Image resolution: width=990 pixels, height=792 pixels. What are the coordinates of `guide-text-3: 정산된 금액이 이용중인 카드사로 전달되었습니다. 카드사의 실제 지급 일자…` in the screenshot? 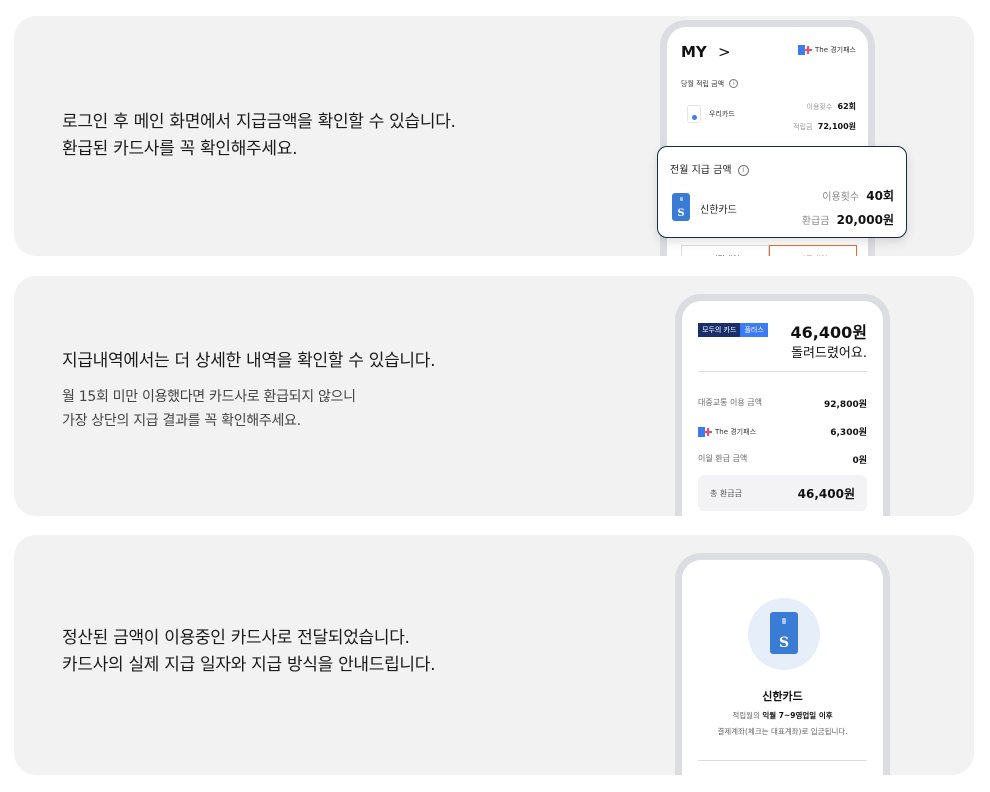 It's located at (249, 652).